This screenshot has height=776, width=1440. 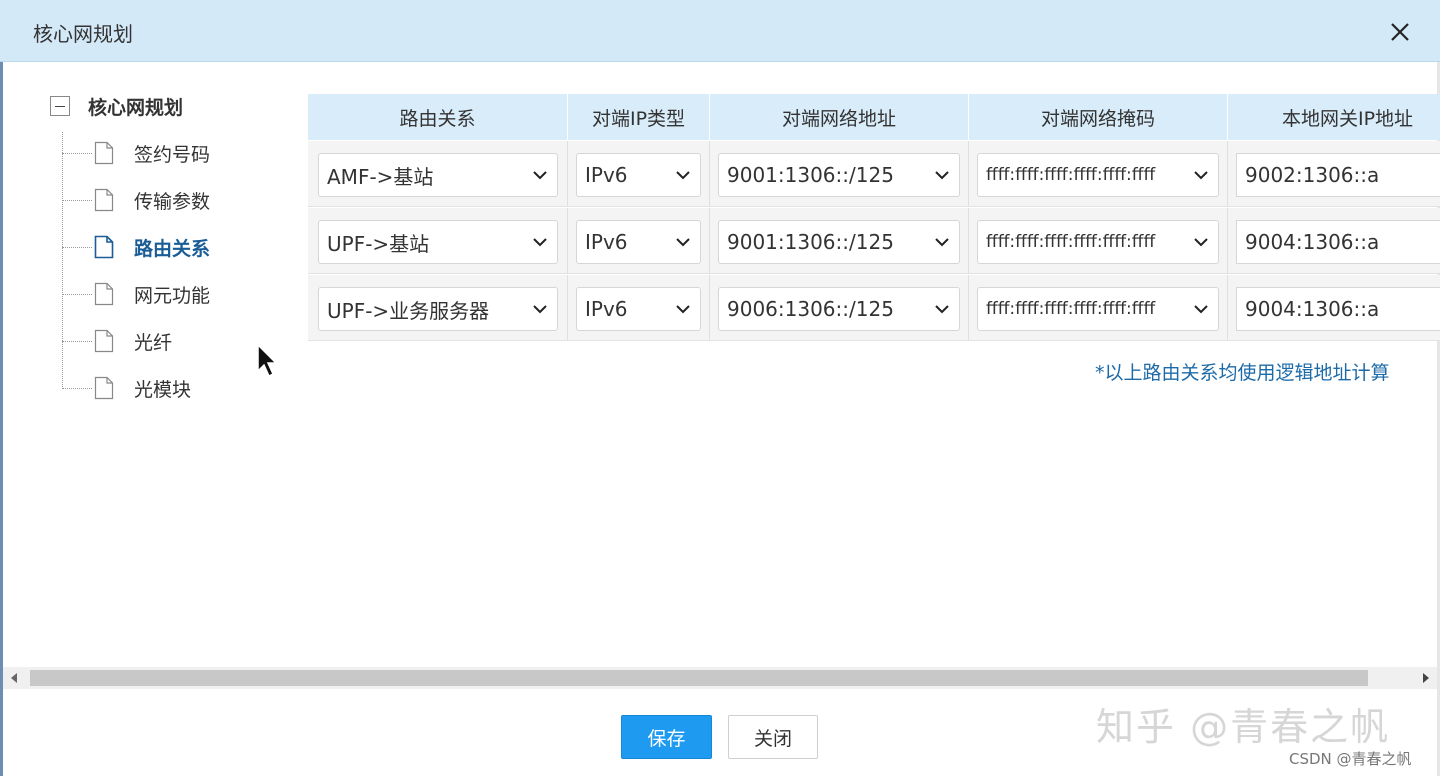 I want to click on tree-item-routing: 路由关系, so click(x=136, y=247).